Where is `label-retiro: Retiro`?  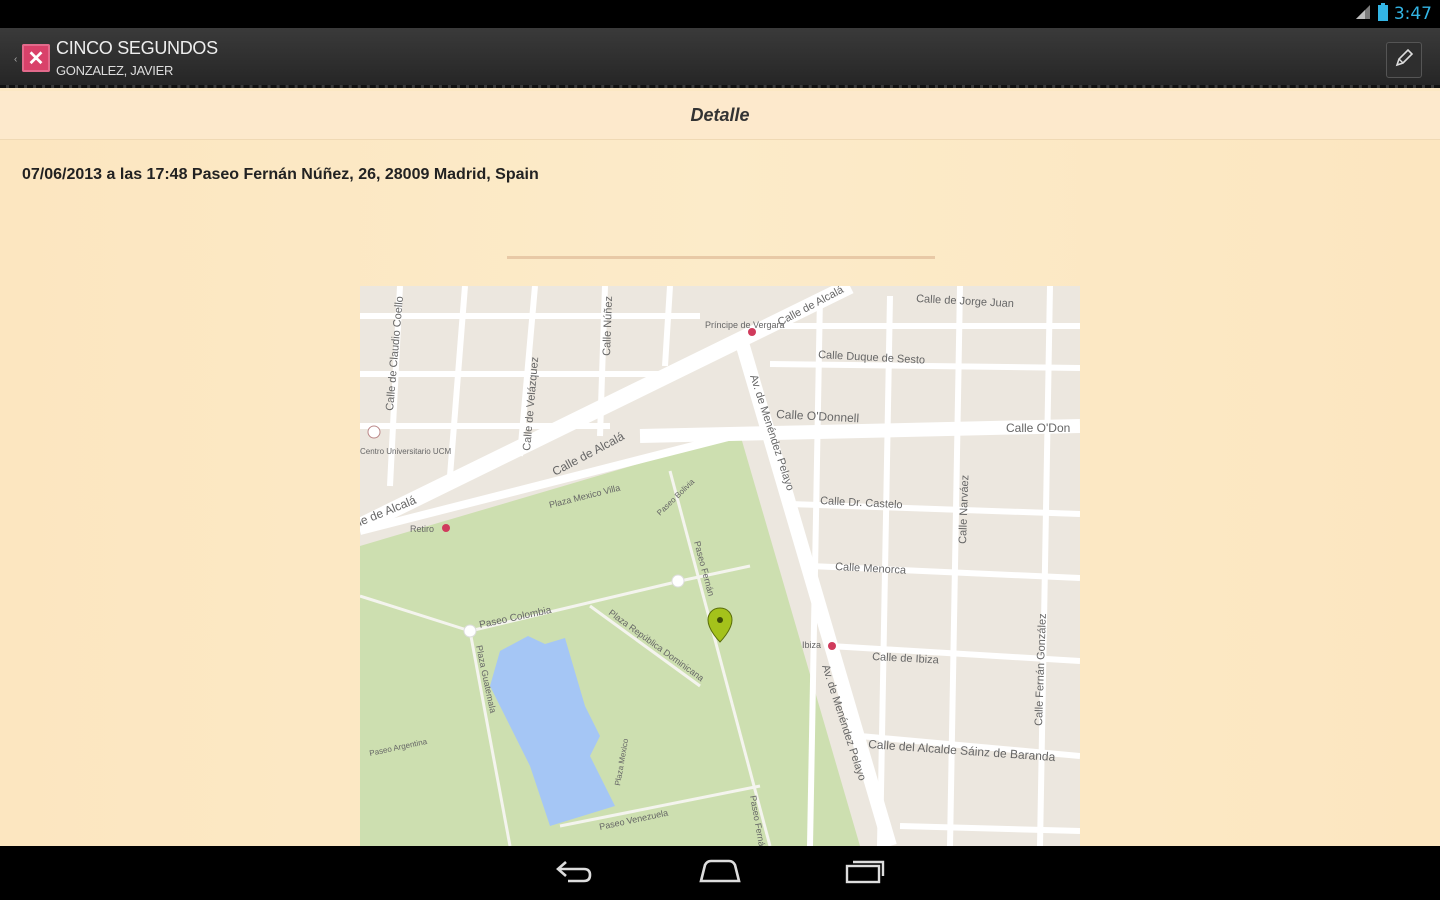 label-retiro: Retiro is located at coordinates (422, 529).